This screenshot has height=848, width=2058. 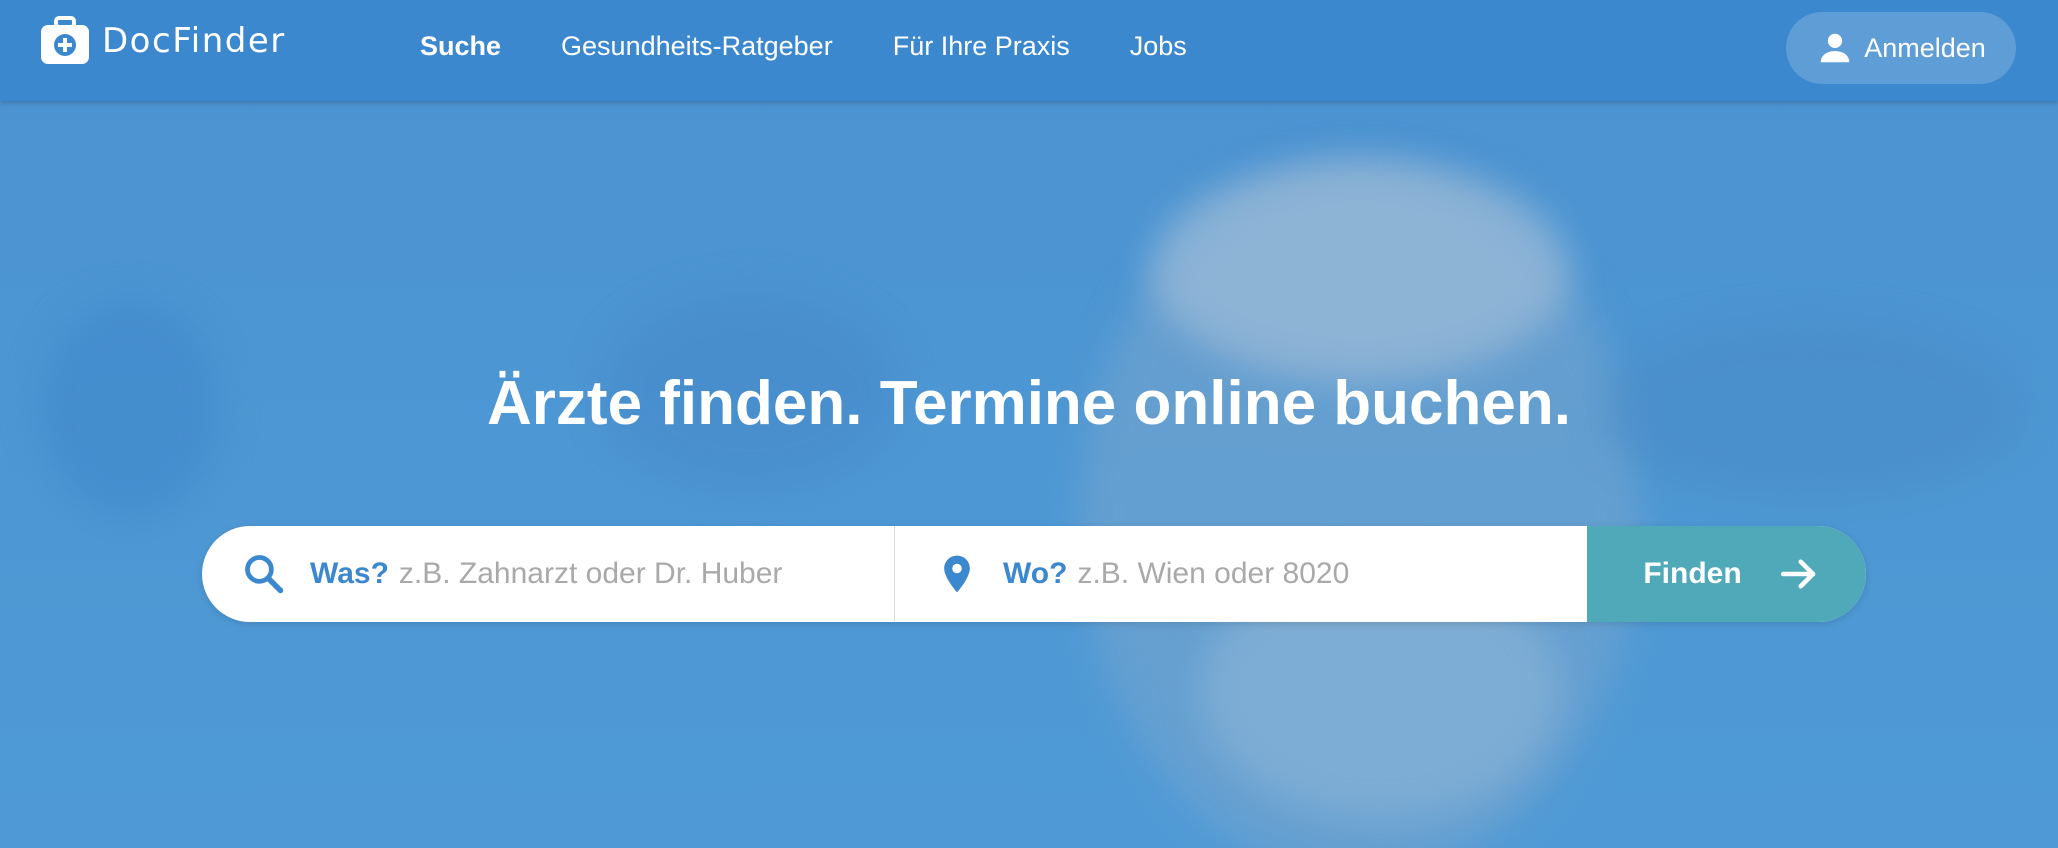 I want to click on logo-text-part1: Doc, so click(x=137, y=41).